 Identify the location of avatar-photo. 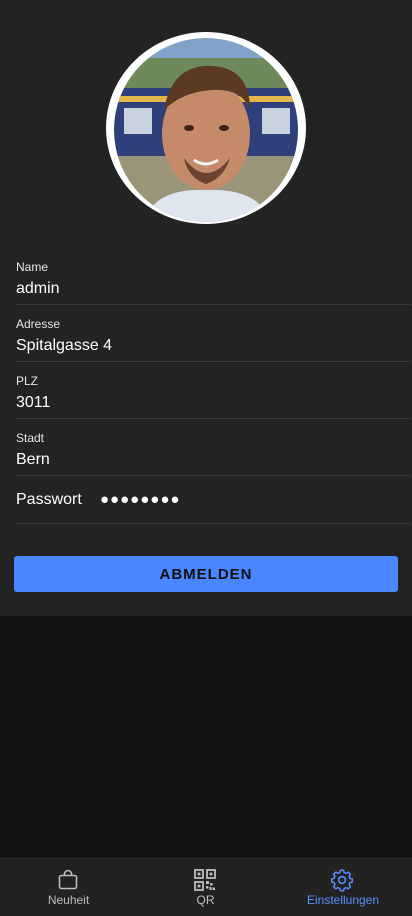
(206, 130).